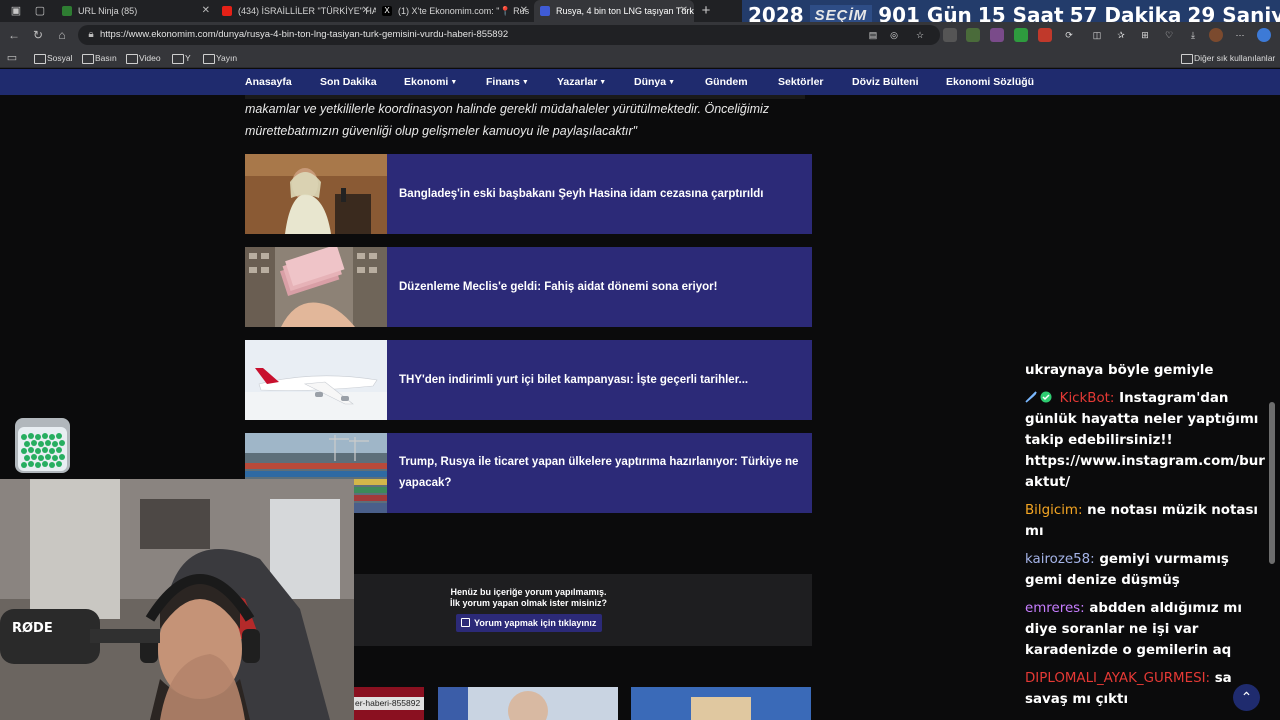 The image size is (1280, 720). What do you see at coordinates (1264, 35) in the screenshot?
I see `copilot-icon` at bounding box center [1264, 35].